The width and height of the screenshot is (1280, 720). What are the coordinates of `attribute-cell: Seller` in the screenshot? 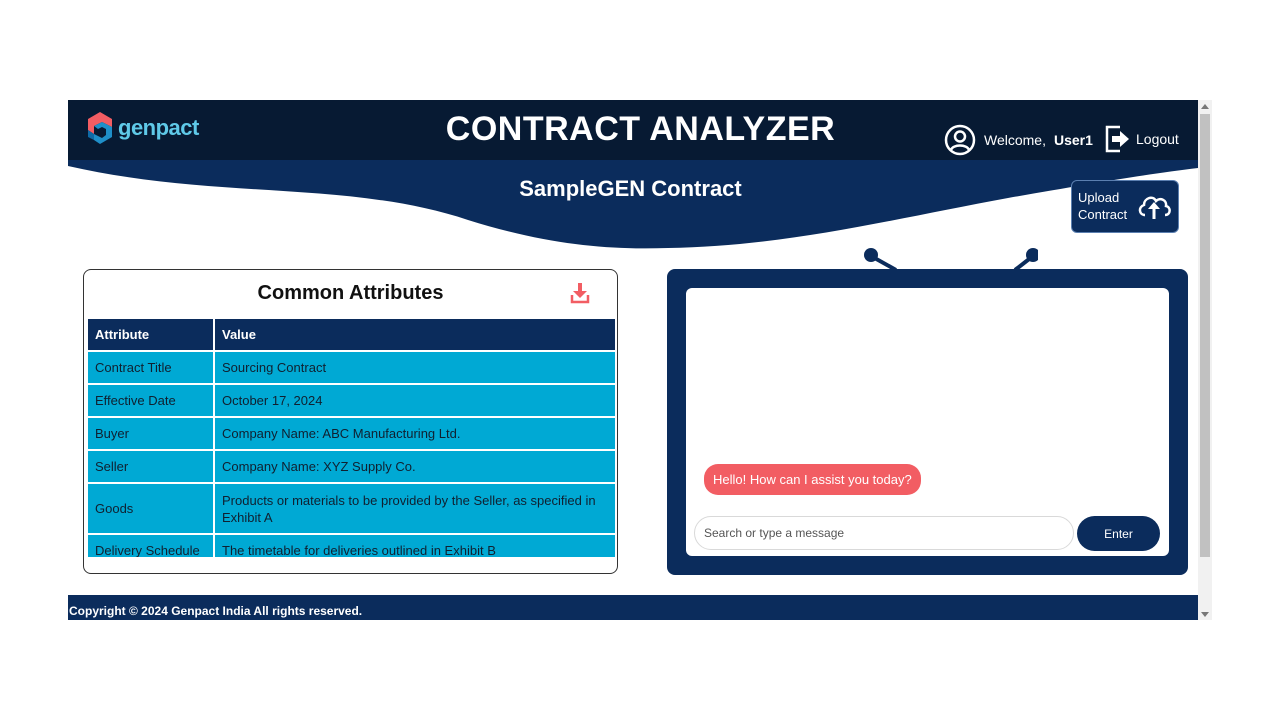 It's located at (150, 466).